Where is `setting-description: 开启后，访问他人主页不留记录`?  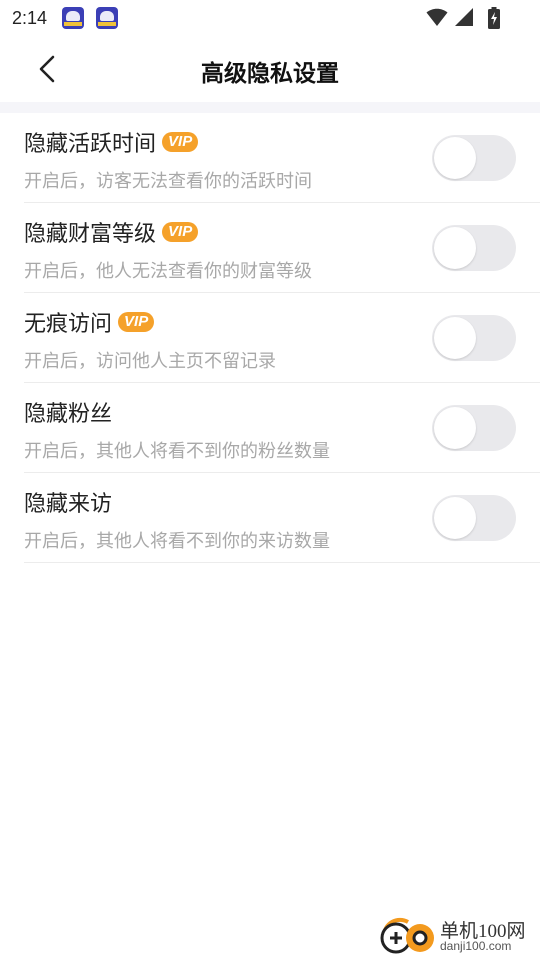 setting-description: 开启后，访问他人主页不留记录 is located at coordinates (150, 361).